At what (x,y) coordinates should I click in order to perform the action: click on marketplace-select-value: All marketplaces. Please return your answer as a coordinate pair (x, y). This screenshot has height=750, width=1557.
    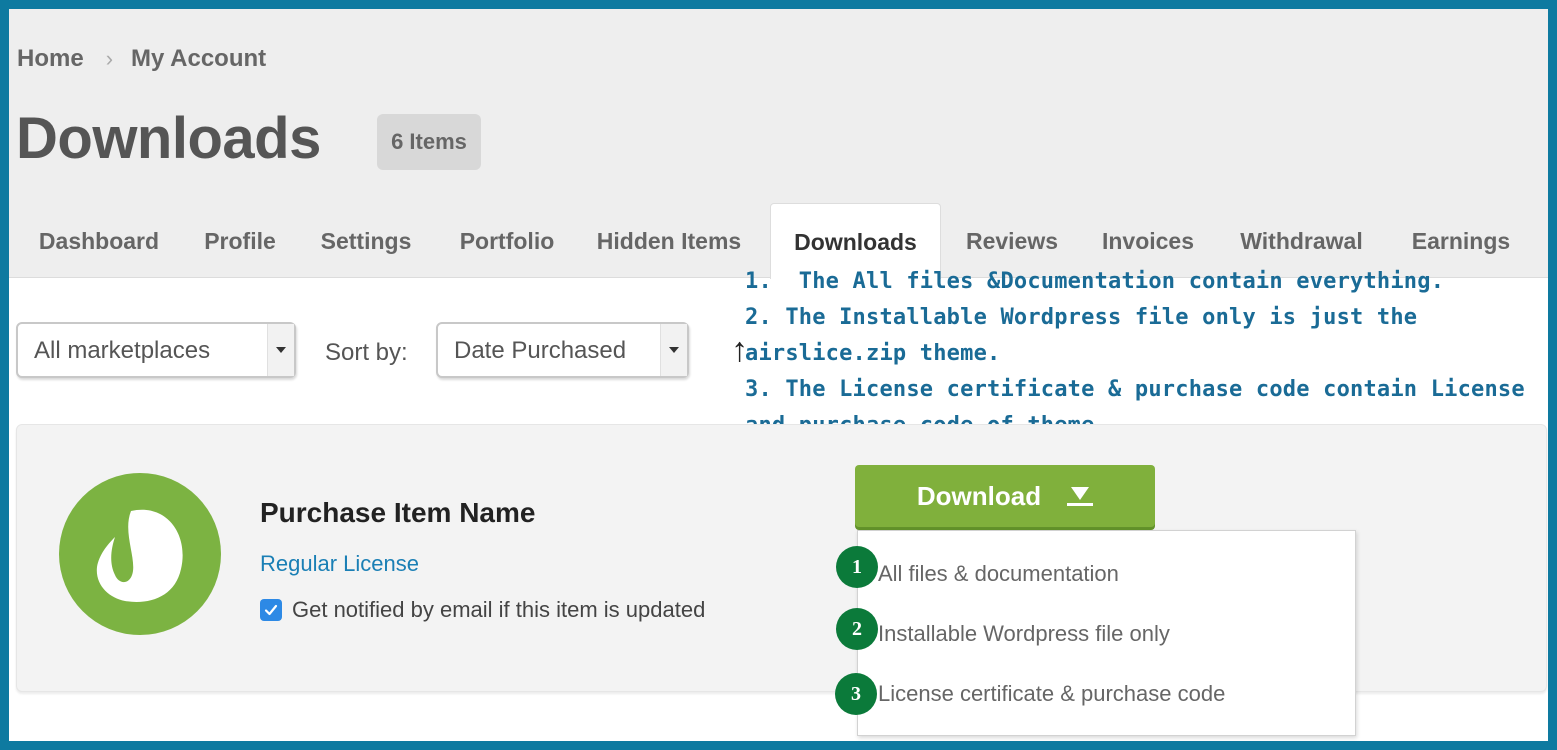
    Looking at the image, I should click on (122, 350).